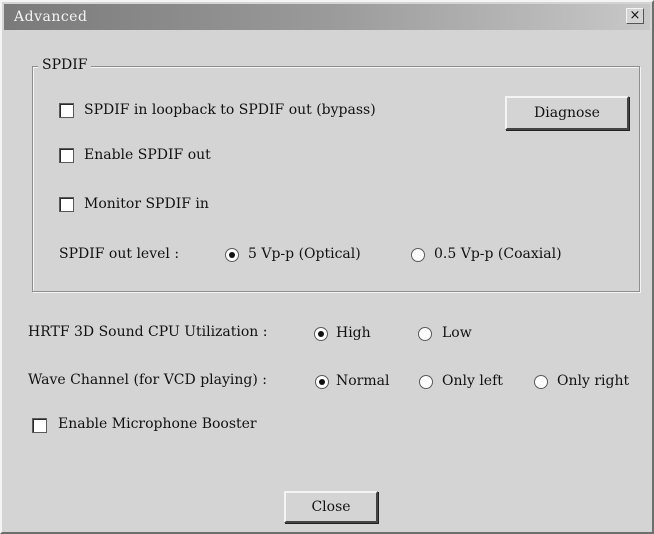  Describe the element at coordinates (331, 507) in the screenshot. I see `close-button: Close` at that location.